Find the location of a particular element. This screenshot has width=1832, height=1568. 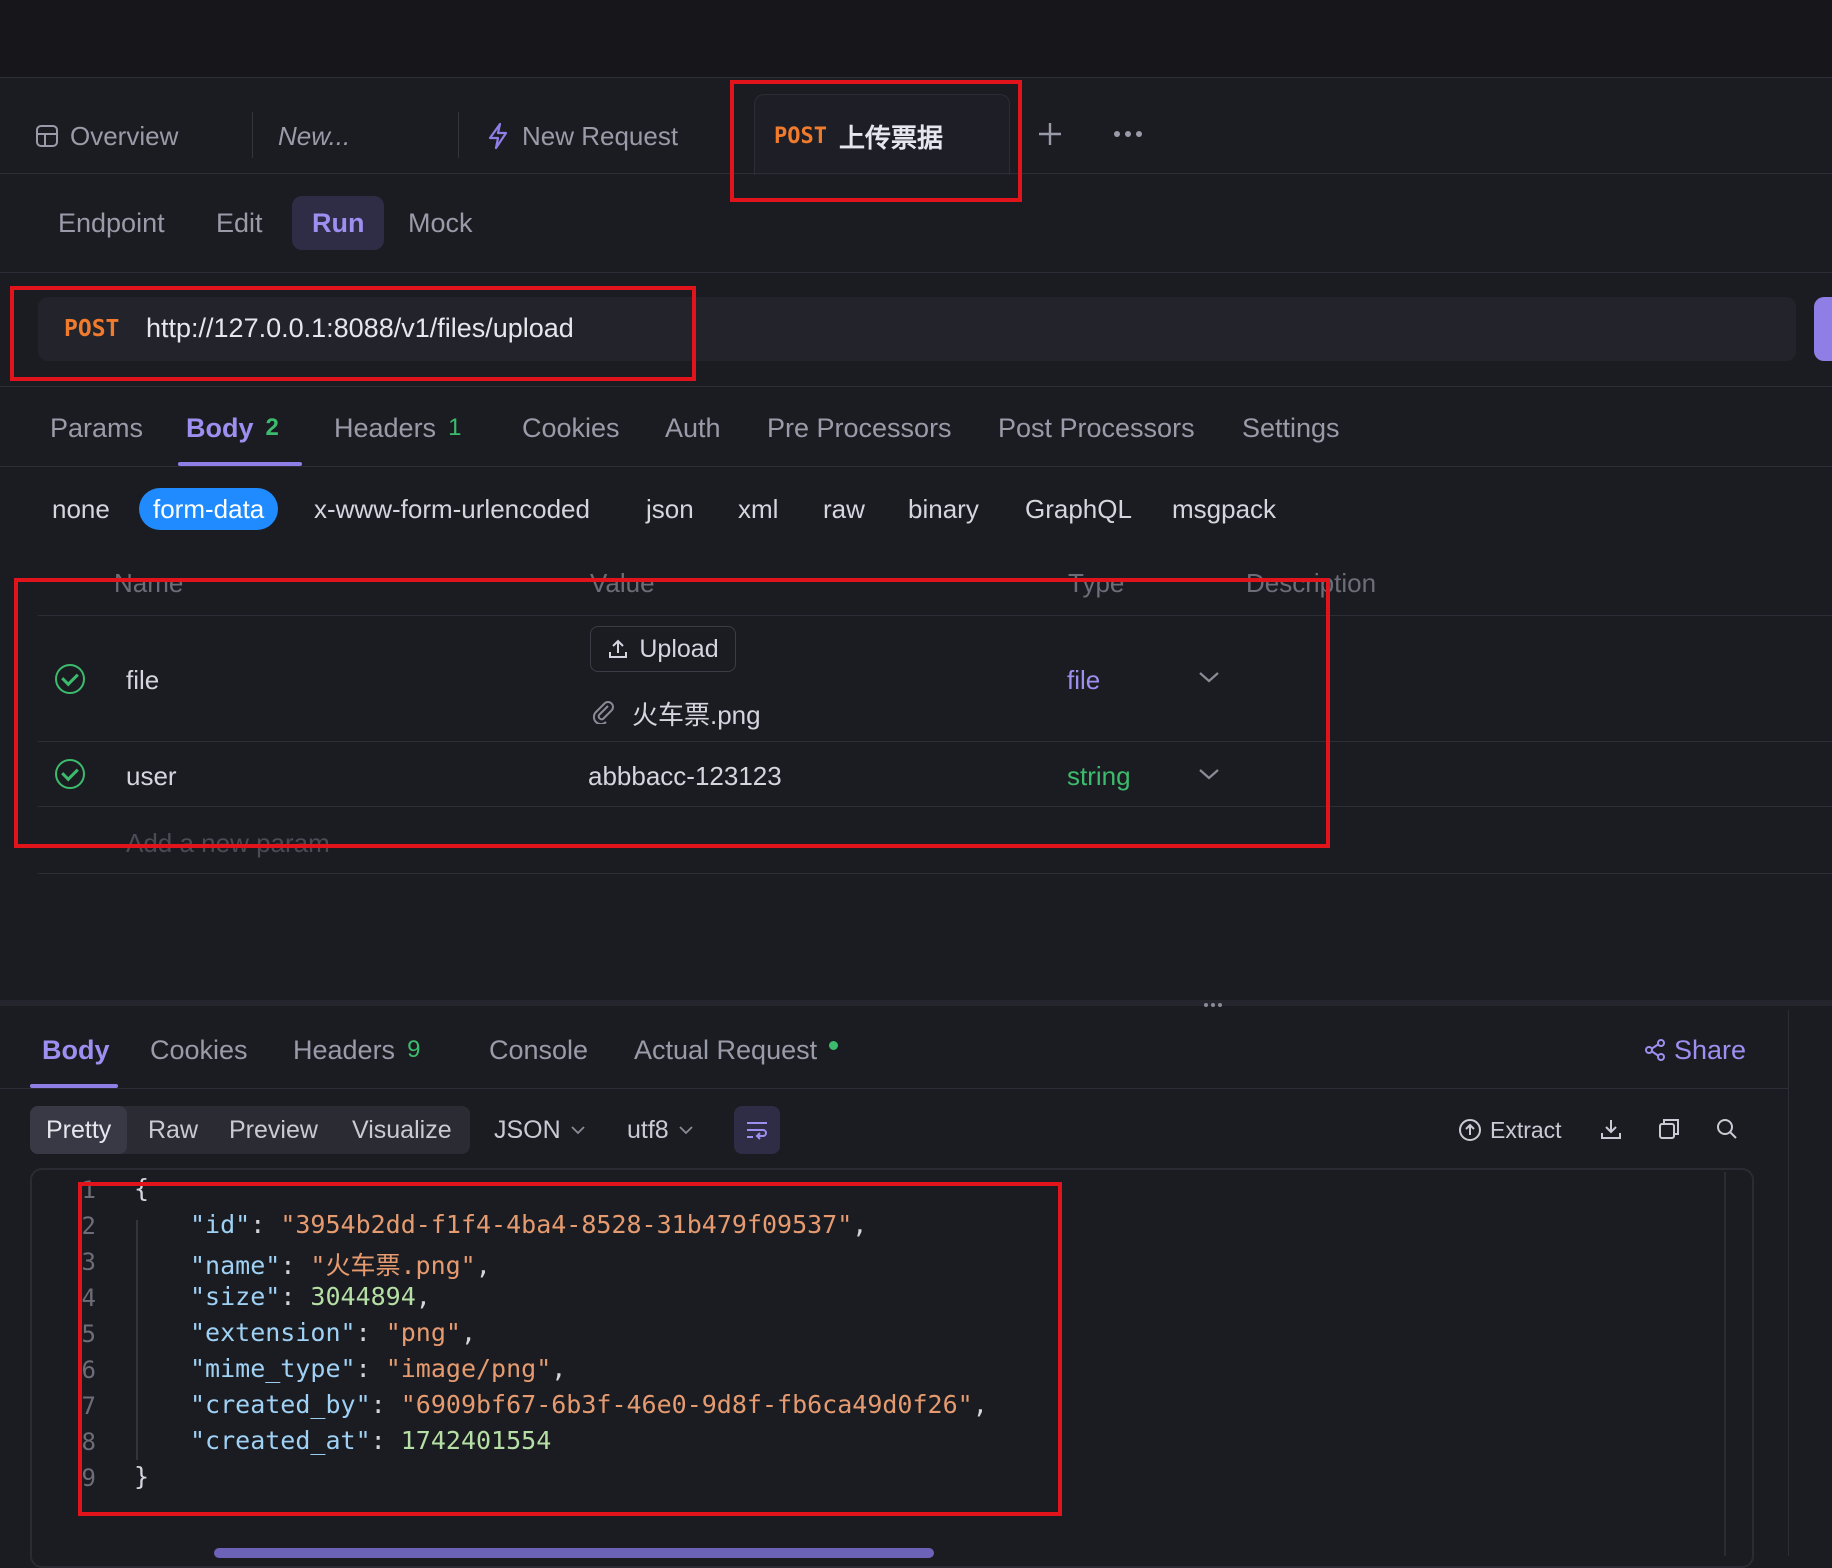

tab-edit: Edit is located at coordinates (239, 223).